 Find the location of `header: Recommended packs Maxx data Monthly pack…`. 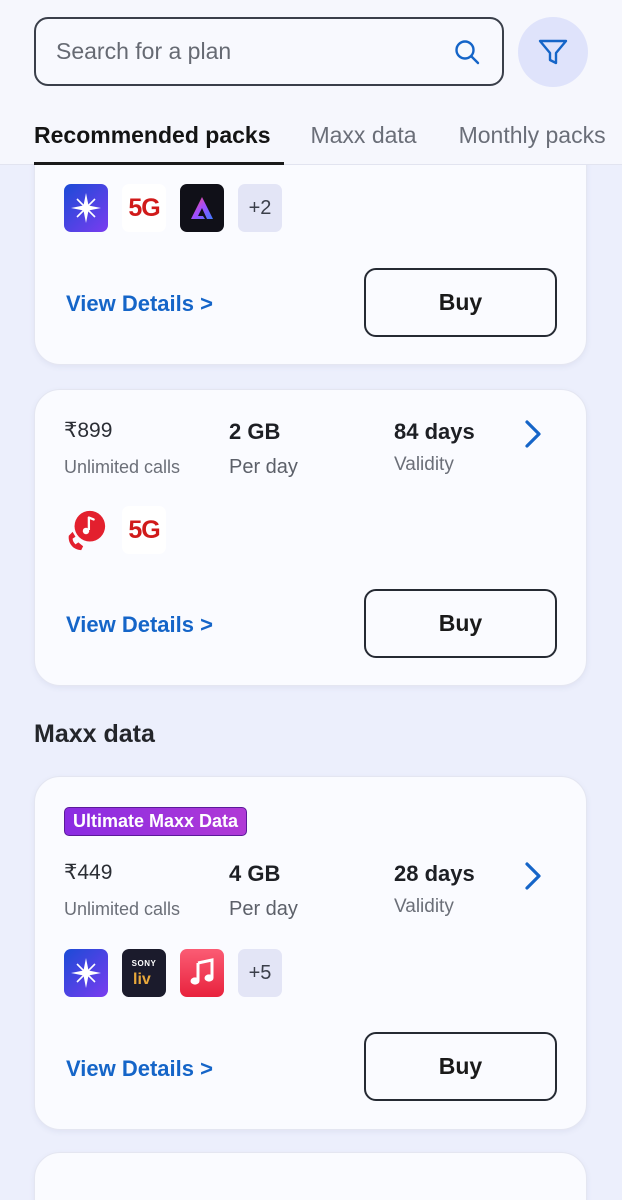

header: Recommended packs Maxx data Monthly pack… is located at coordinates (311, 82).